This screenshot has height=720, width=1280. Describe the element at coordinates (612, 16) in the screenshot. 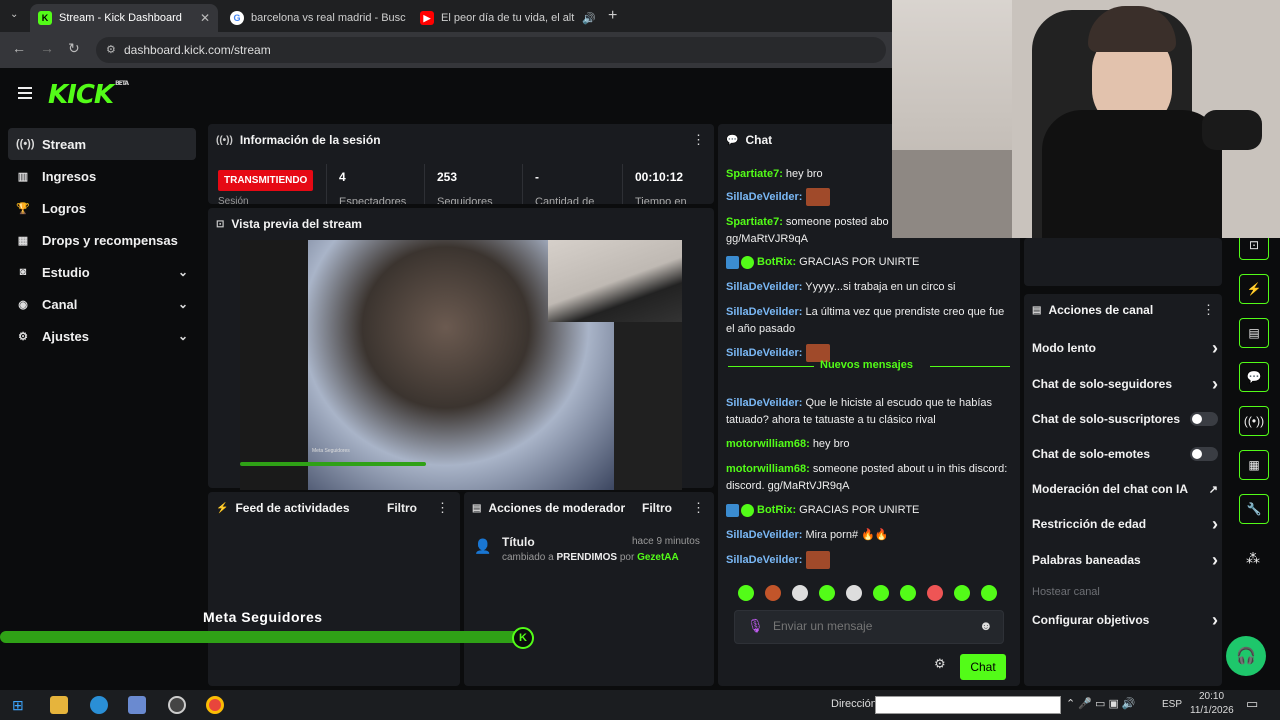

I see `new-tab-icon: +` at that location.